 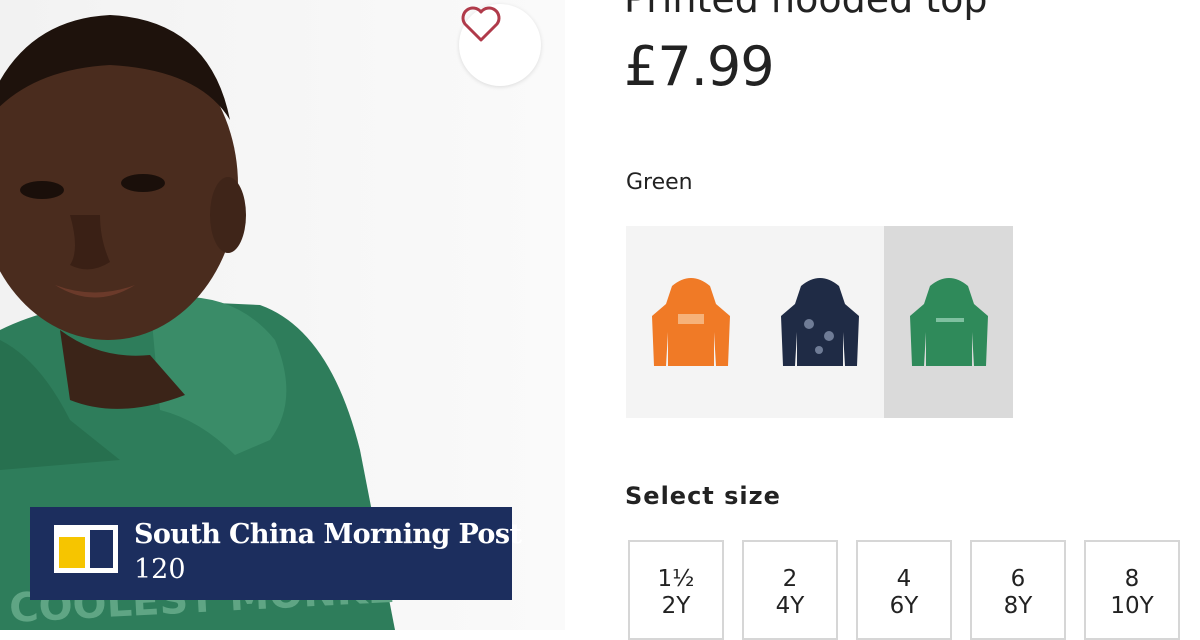 I want to click on swatch-orange, so click(x=690, y=322).